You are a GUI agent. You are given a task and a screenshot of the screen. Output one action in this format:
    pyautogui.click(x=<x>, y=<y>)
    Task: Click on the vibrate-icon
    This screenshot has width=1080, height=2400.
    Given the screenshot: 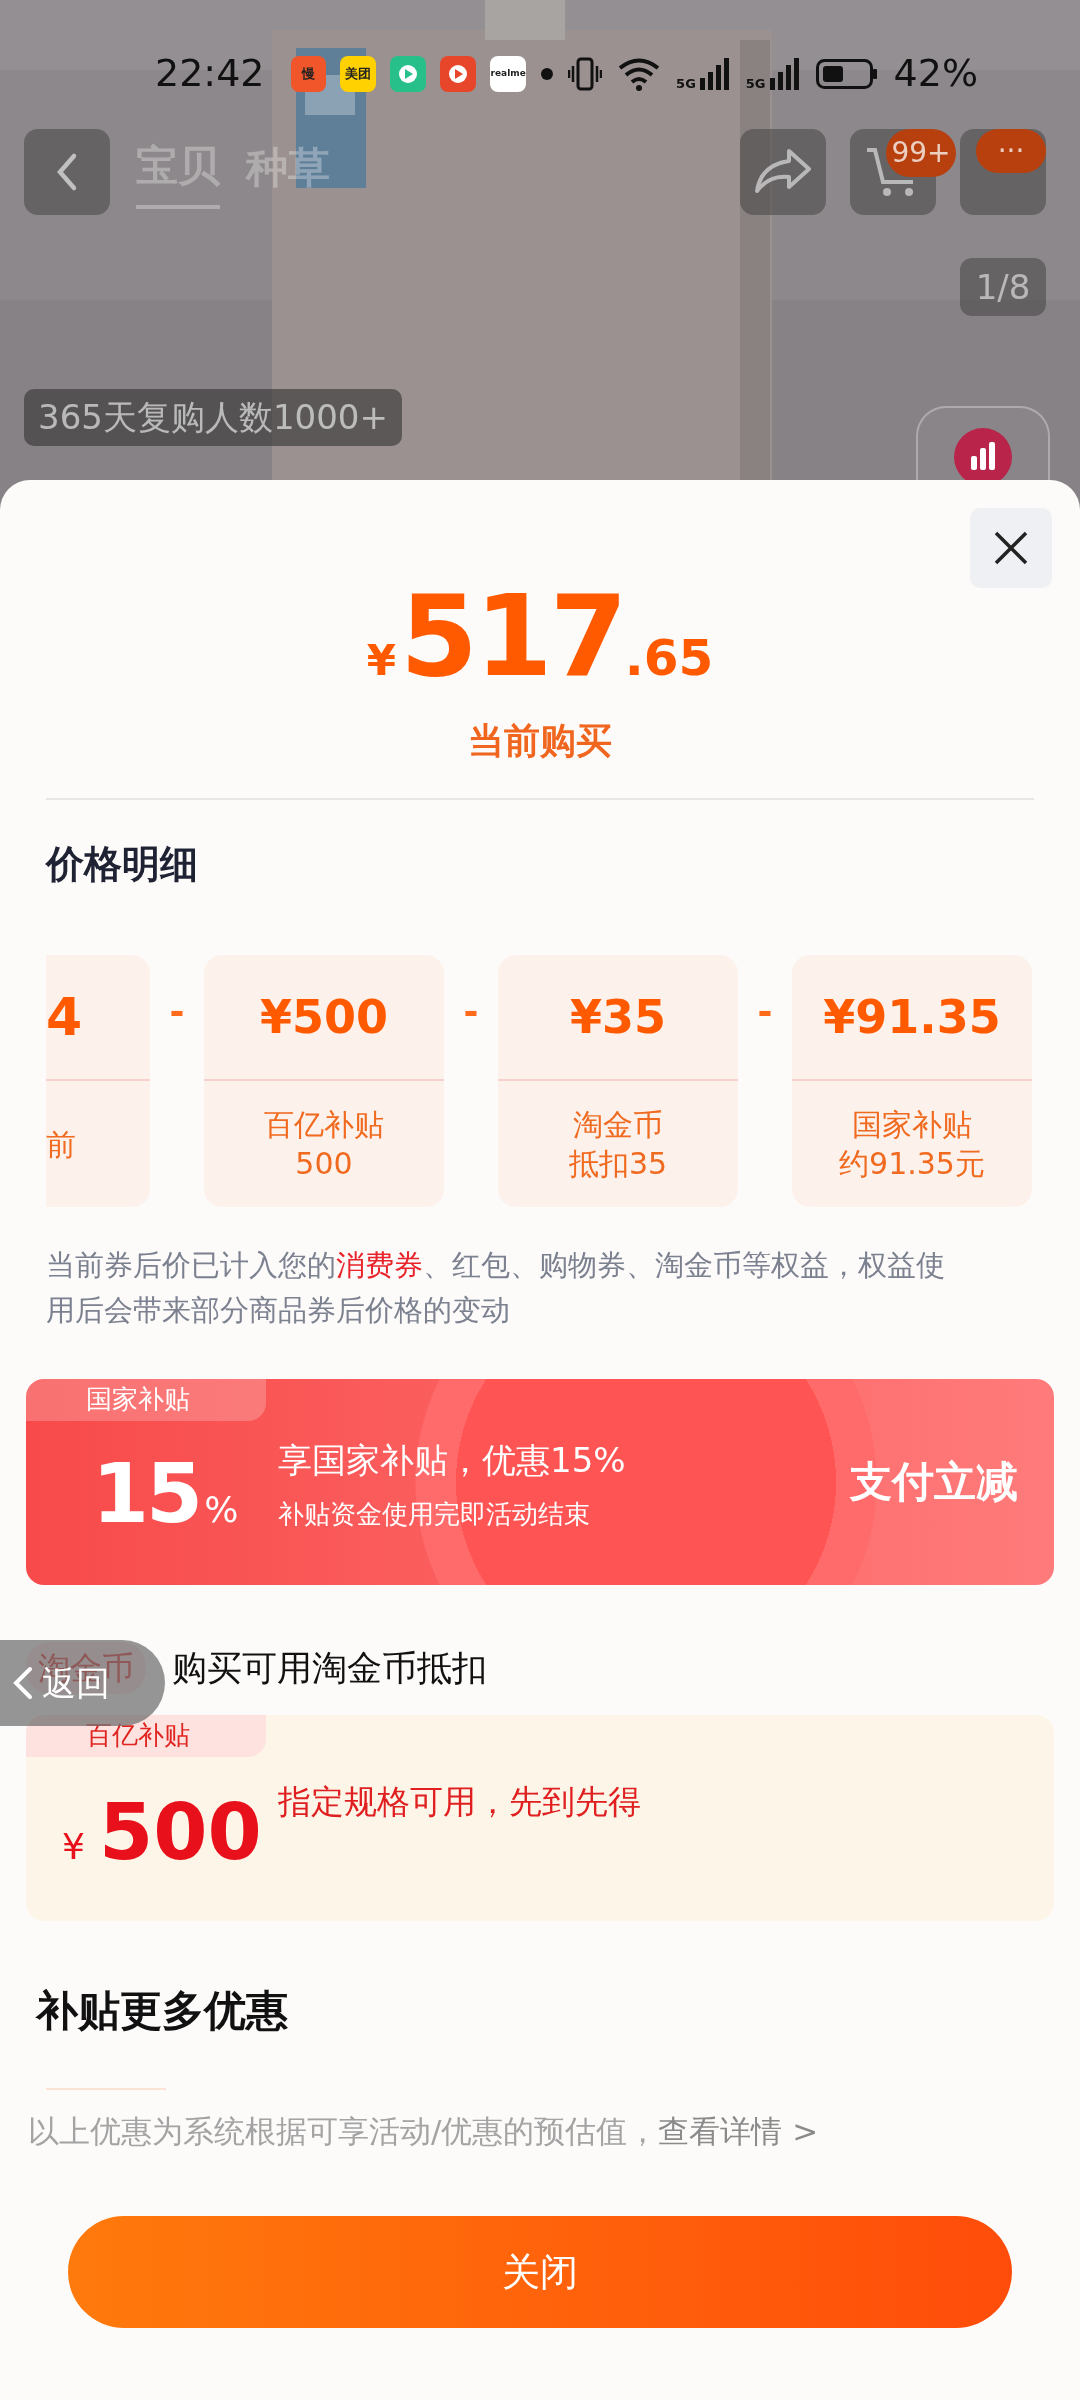 What is the action you would take?
    pyautogui.click(x=585, y=73)
    